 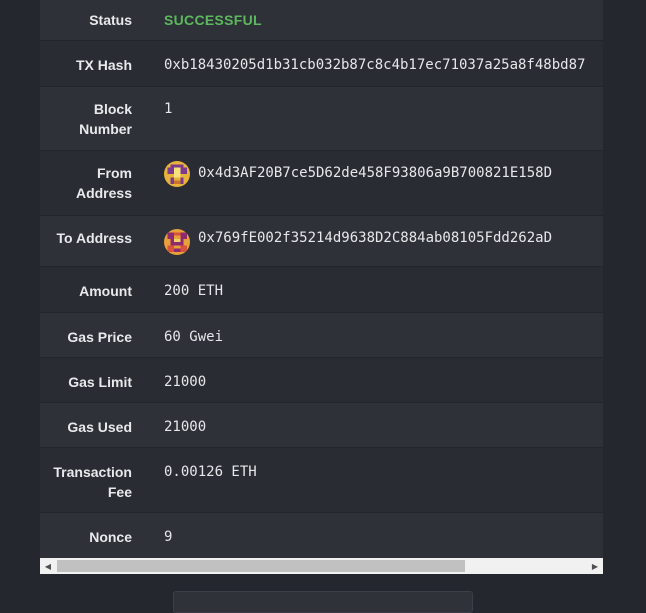 I want to click on transaction-fee-label-line2: Fee, so click(x=119, y=492).